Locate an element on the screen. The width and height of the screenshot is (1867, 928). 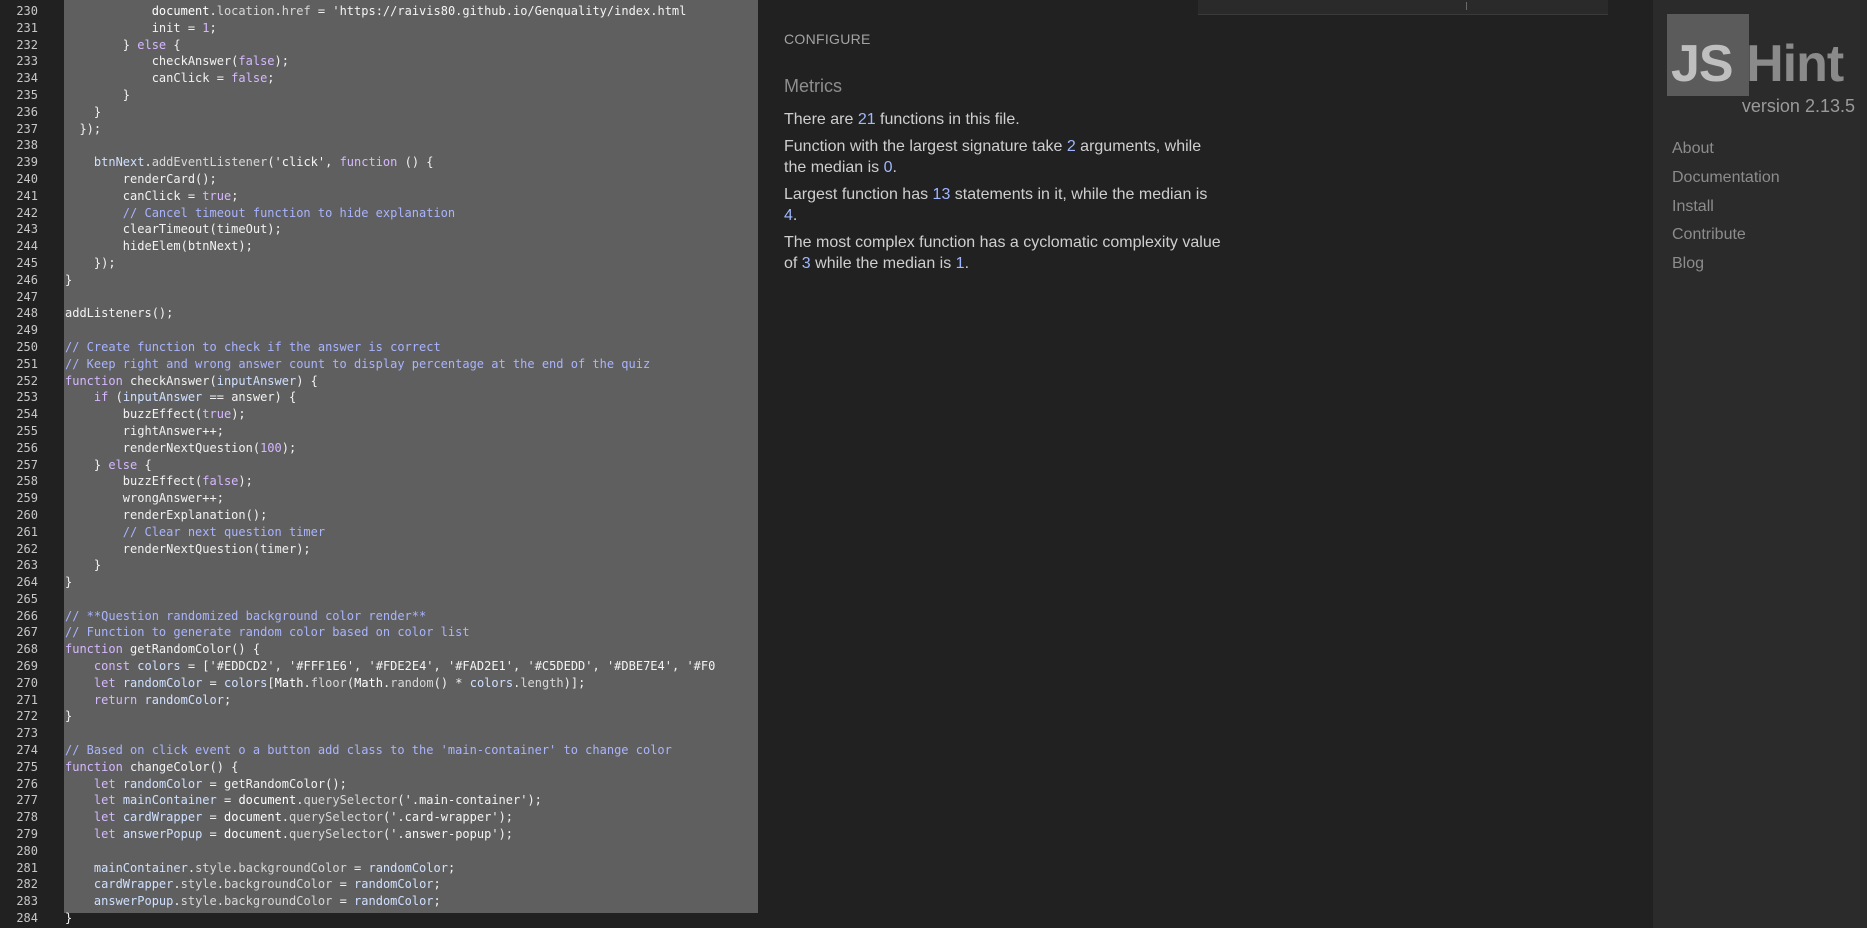
code-line: 253 if (inputAnswer == answer) { is located at coordinates (379, 397).